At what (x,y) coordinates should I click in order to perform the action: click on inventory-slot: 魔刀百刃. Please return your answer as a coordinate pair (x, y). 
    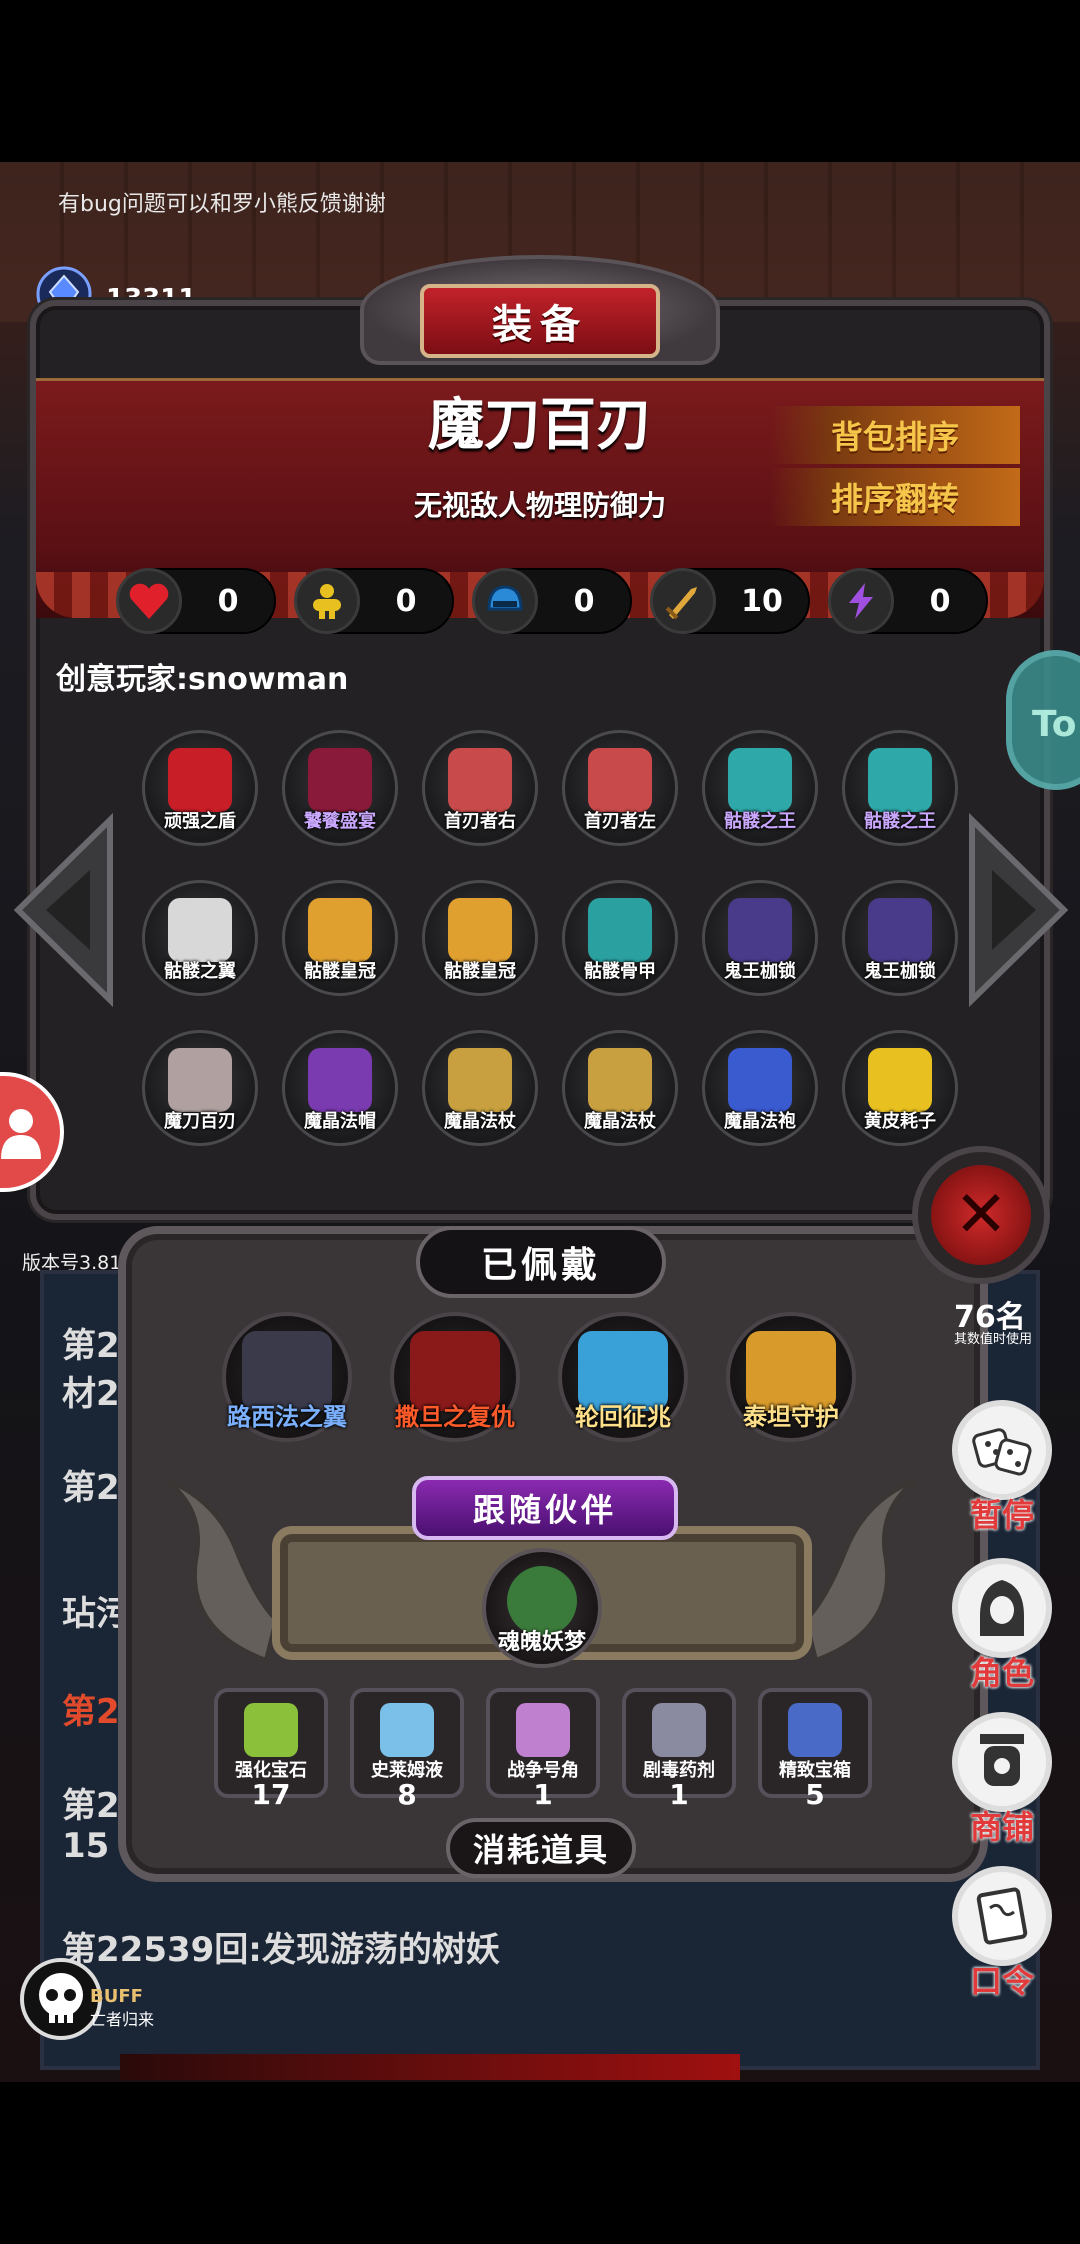
    Looking at the image, I should click on (200, 1088).